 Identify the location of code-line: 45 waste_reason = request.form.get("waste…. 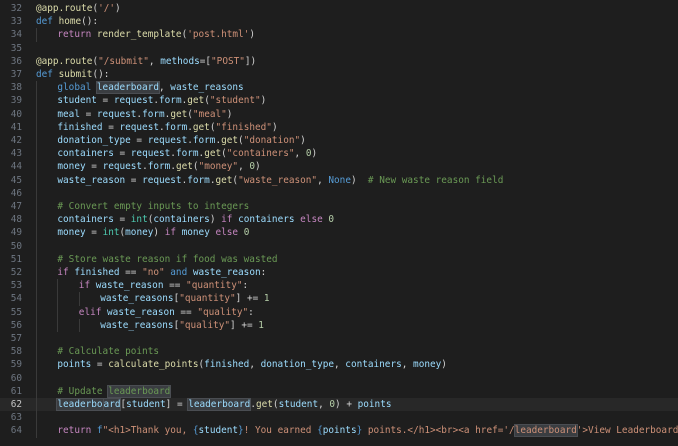
(339, 180).